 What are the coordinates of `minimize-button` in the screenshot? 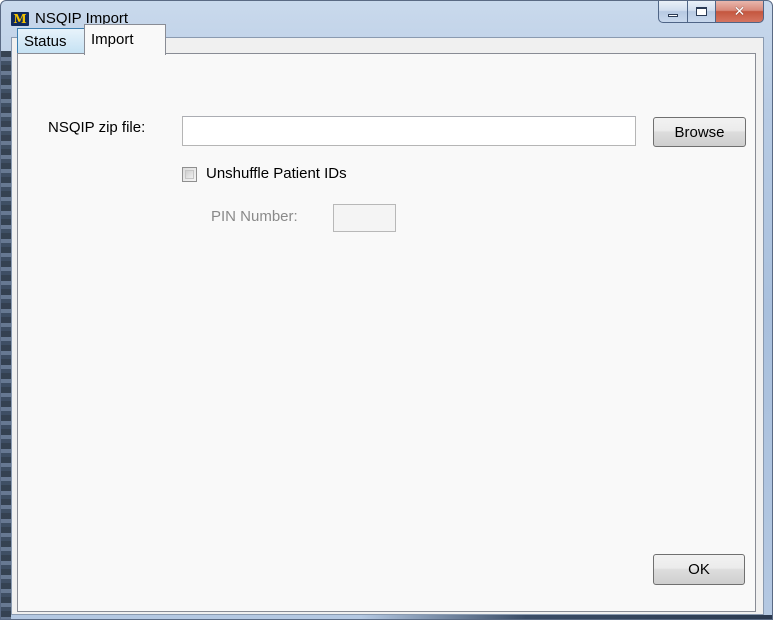 It's located at (673, 12).